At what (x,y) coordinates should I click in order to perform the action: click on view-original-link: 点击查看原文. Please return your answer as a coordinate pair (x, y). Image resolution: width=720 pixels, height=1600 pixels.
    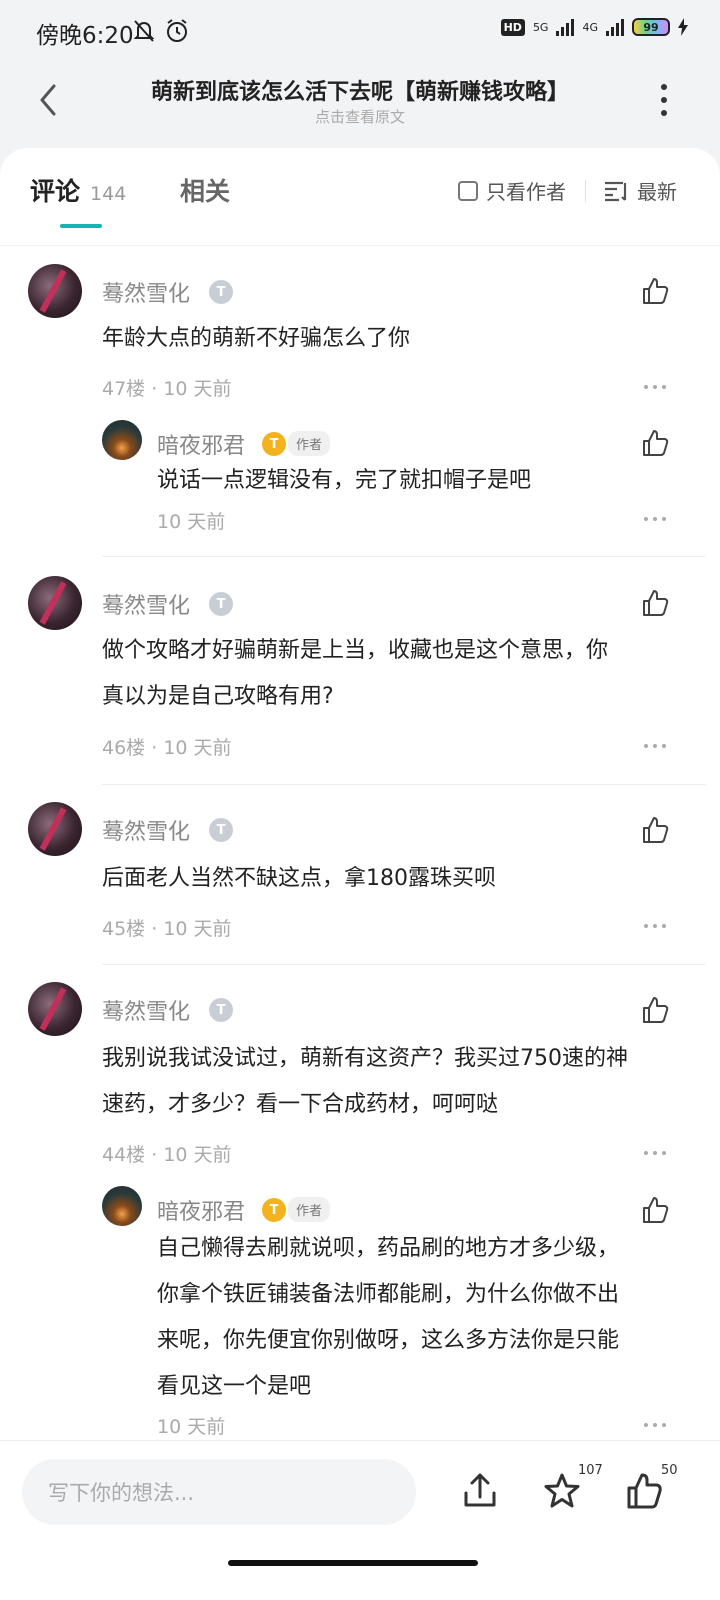
    Looking at the image, I should click on (360, 116).